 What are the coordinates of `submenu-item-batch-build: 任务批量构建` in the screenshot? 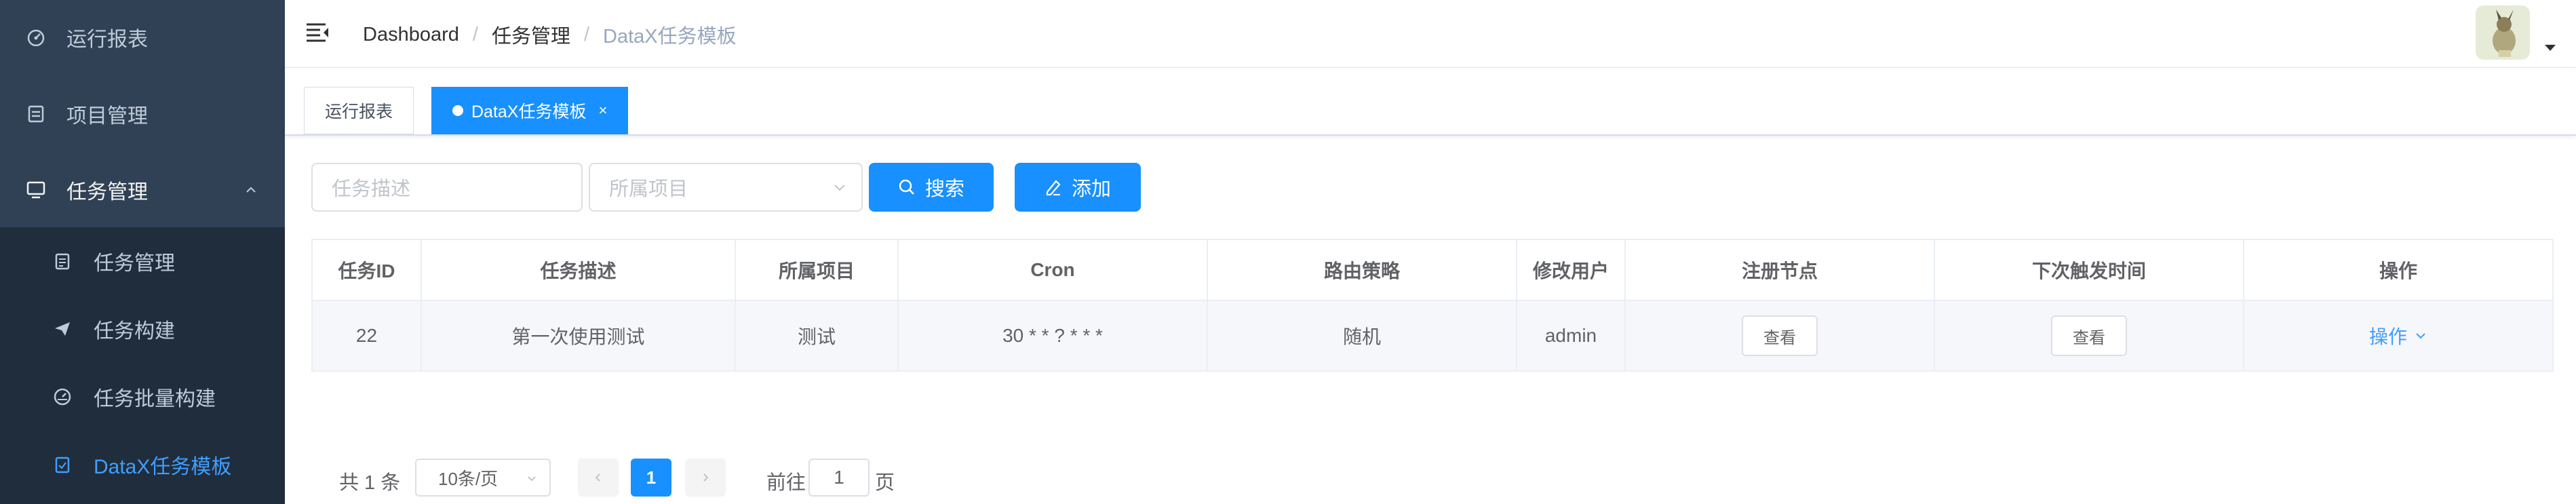 It's located at (142, 397).